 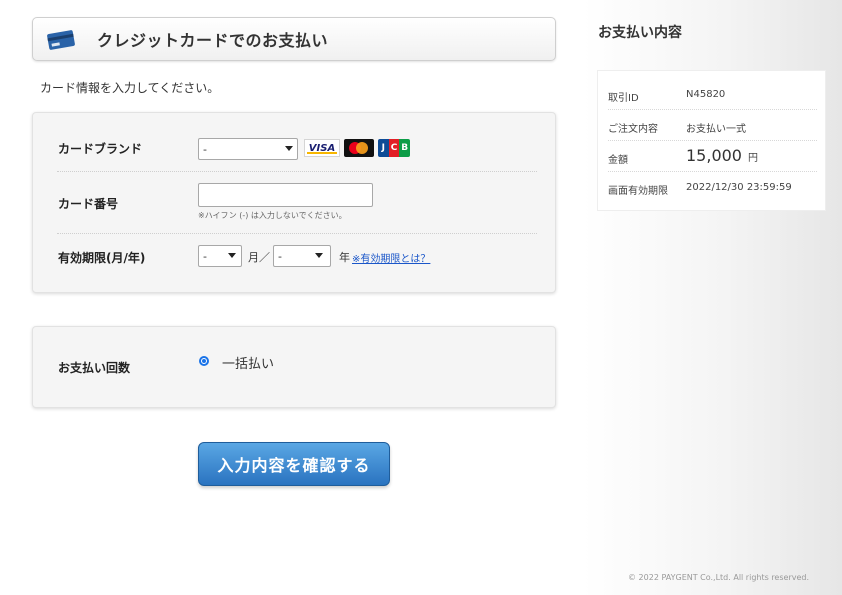 I want to click on summary-row-transaction-id: 取引ID N45820, so click(x=712, y=94).